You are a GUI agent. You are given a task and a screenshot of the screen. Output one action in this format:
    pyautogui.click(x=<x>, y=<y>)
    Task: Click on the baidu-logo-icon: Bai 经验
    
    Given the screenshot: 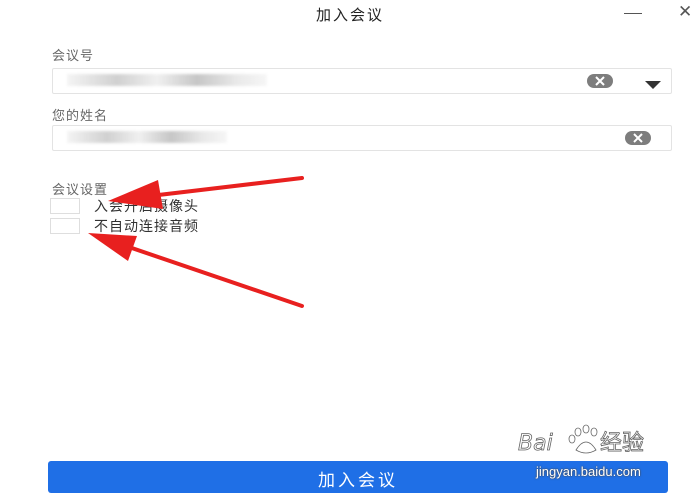 What is the action you would take?
    pyautogui.click(x=581, y=440)
    